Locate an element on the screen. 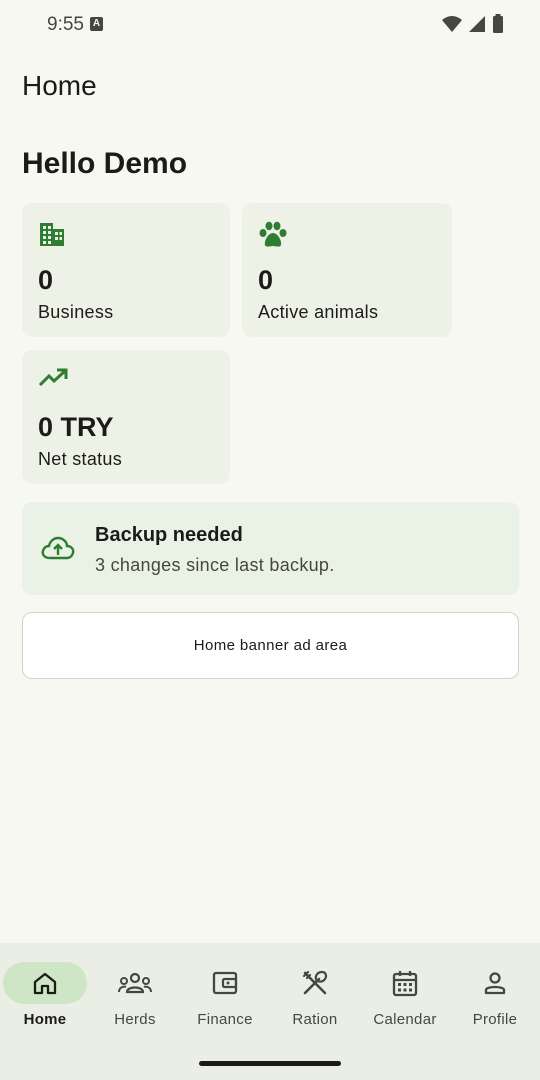 The height and width of the screenshot is (1080, 540). nav-label-profile: Profile is located at coordinates (495, 1019).